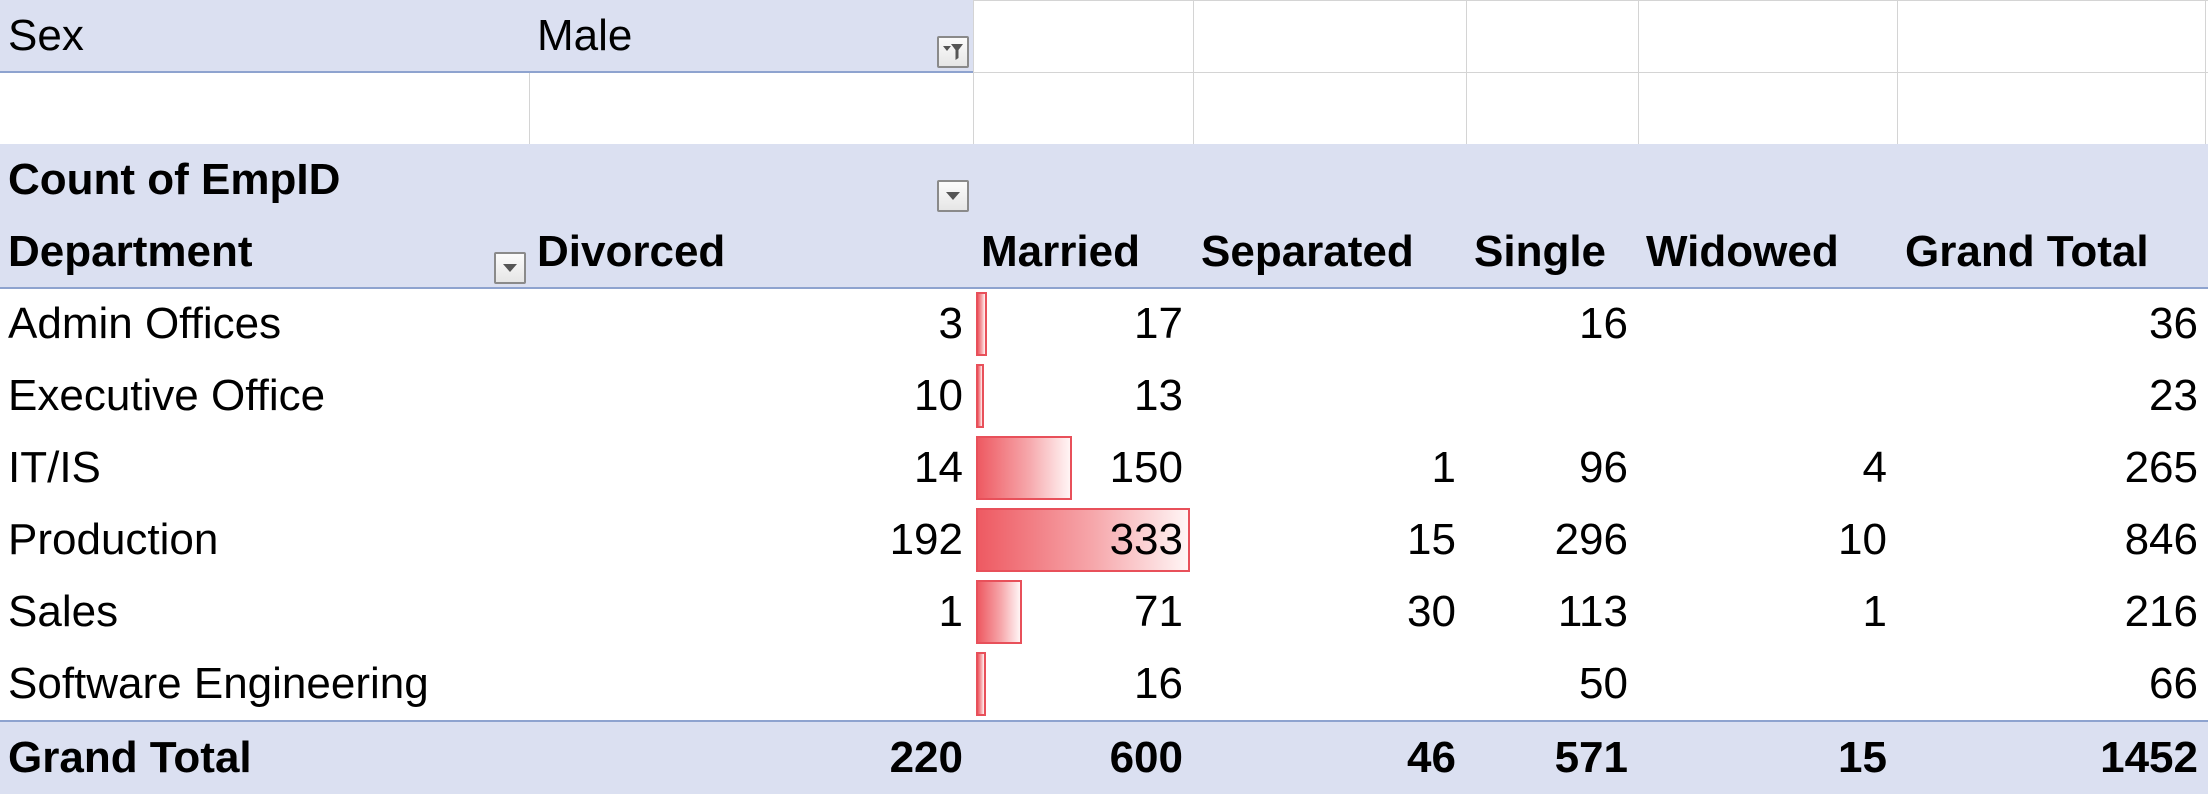  I want to click on cell-married: 150, so click(1083, 468).